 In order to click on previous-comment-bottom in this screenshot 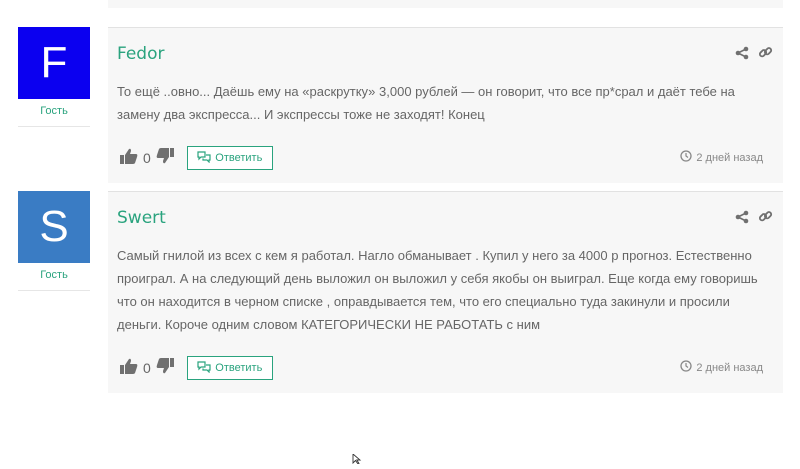, I will do `click(445, 4)`.